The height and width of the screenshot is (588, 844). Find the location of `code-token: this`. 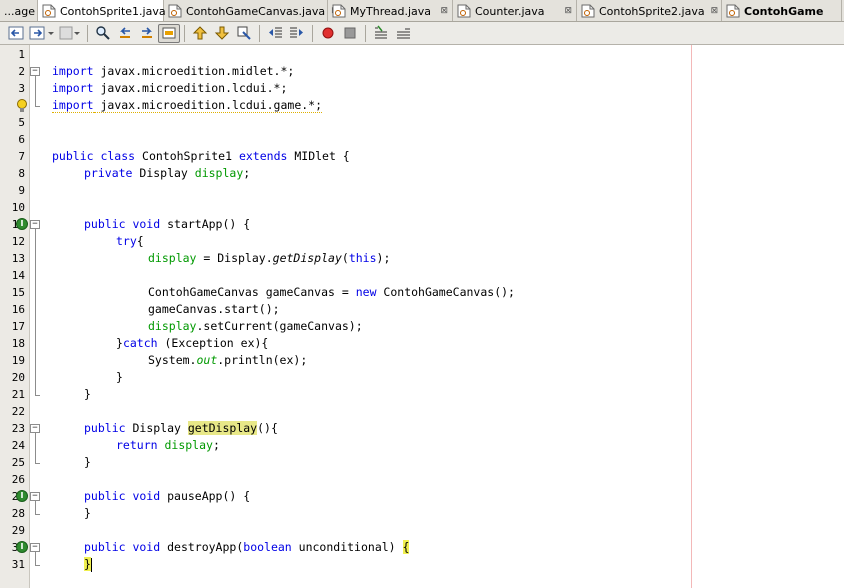

code-token: this is located at coordinates (362, 258).